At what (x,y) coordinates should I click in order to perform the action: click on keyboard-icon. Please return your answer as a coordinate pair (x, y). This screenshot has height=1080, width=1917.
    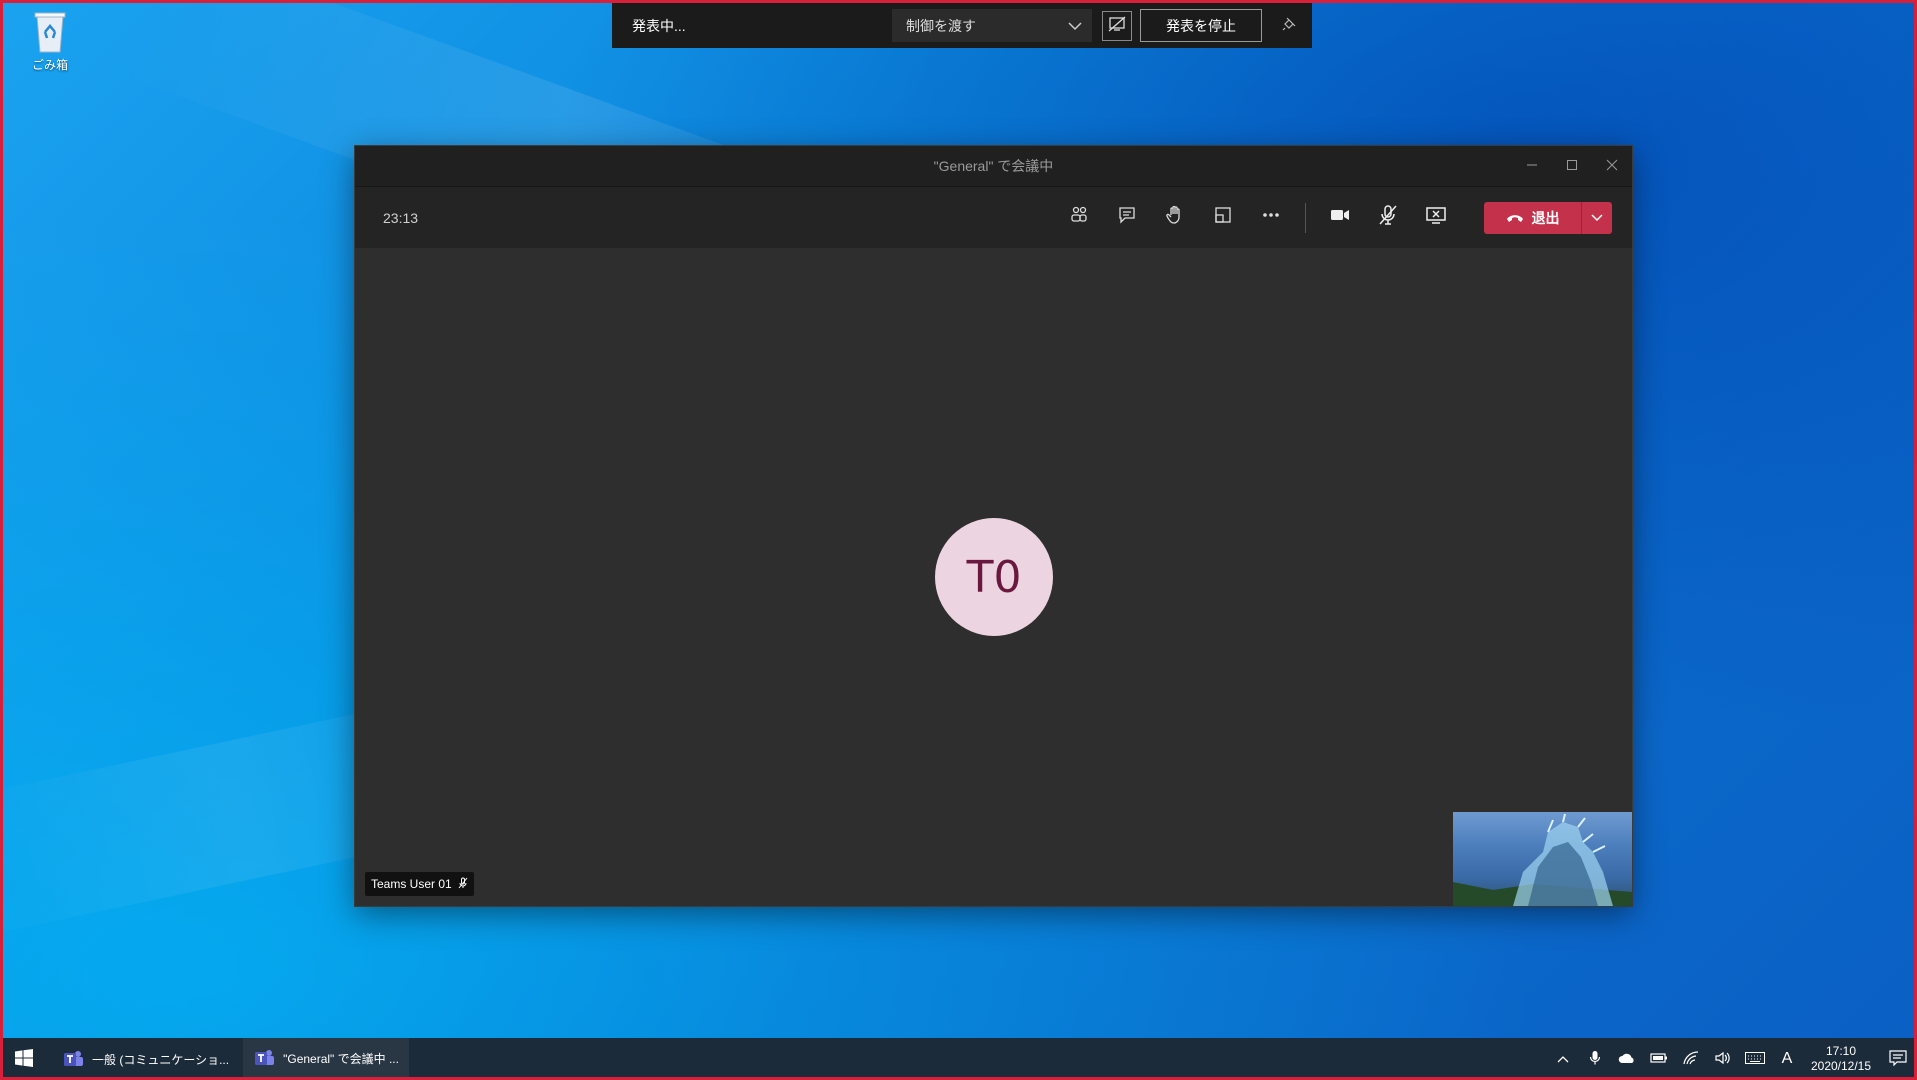
    Looking at the image, I should click on (1755, 1059).